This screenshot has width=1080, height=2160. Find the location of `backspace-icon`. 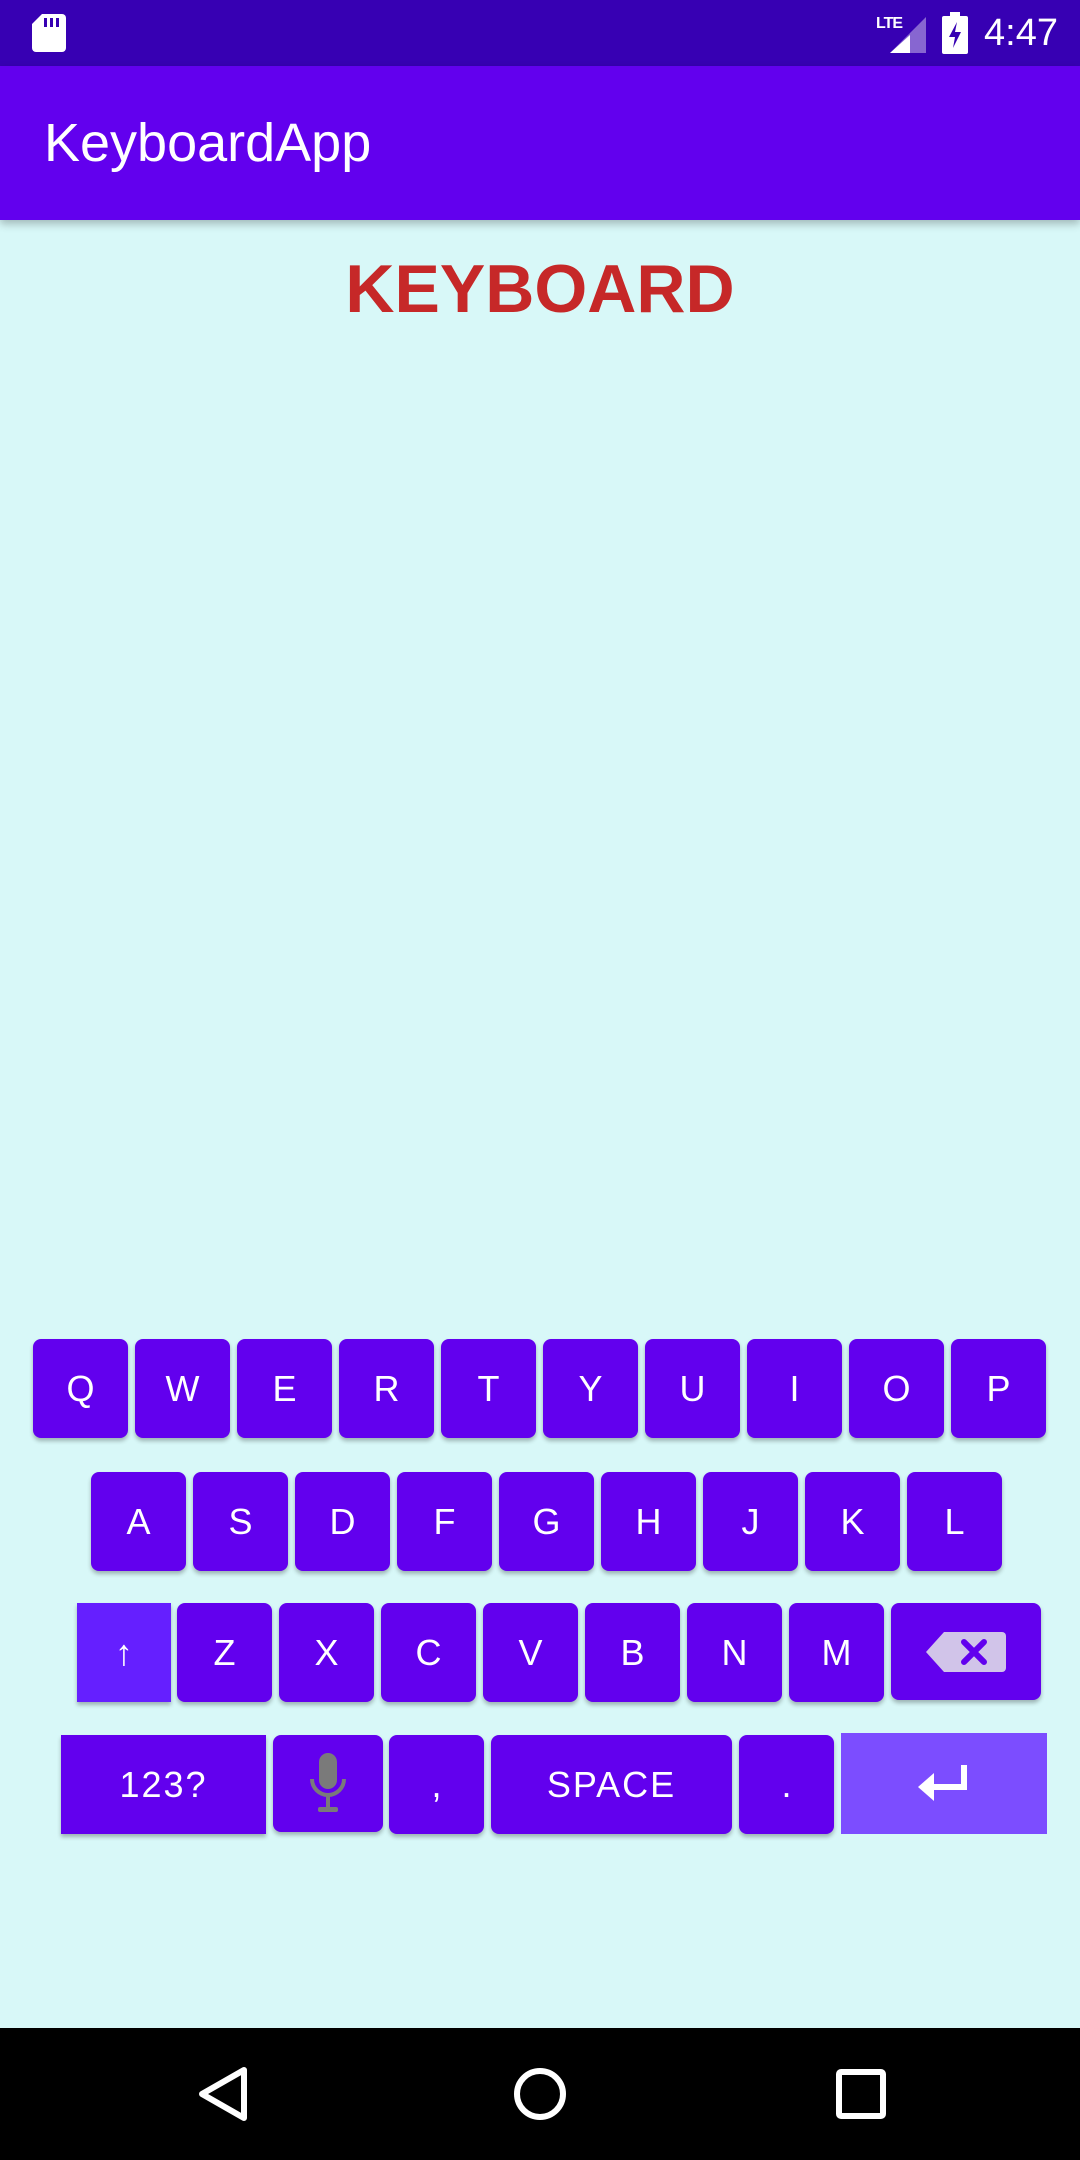

backspace-icon is located at coordinates (966, 1651).